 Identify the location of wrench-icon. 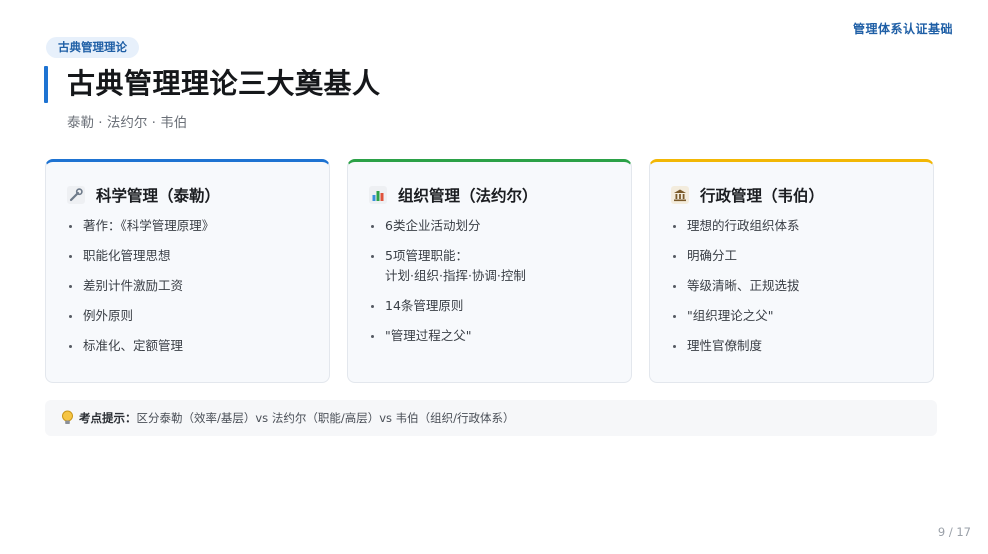
(76, 195).